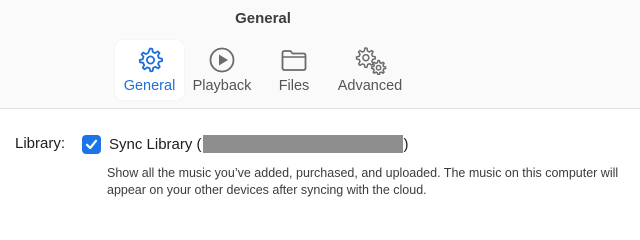 This screenshot has height=240, width=640. I want to click on sync-library-label: Sync Library (), so click(259, 144).